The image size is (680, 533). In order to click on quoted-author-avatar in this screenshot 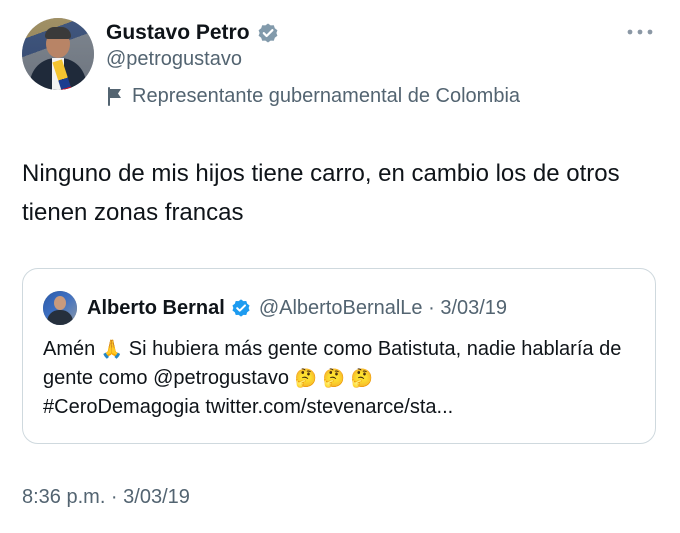, I will do `click(60, 308)`.